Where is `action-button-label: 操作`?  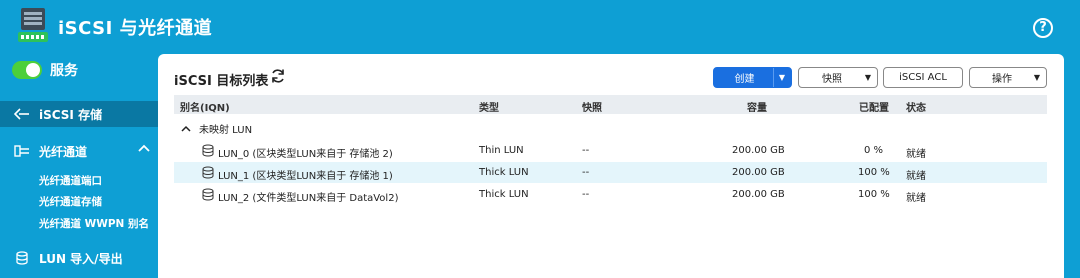
action-button-label: 操作 is located at coordinates (1002, 79).